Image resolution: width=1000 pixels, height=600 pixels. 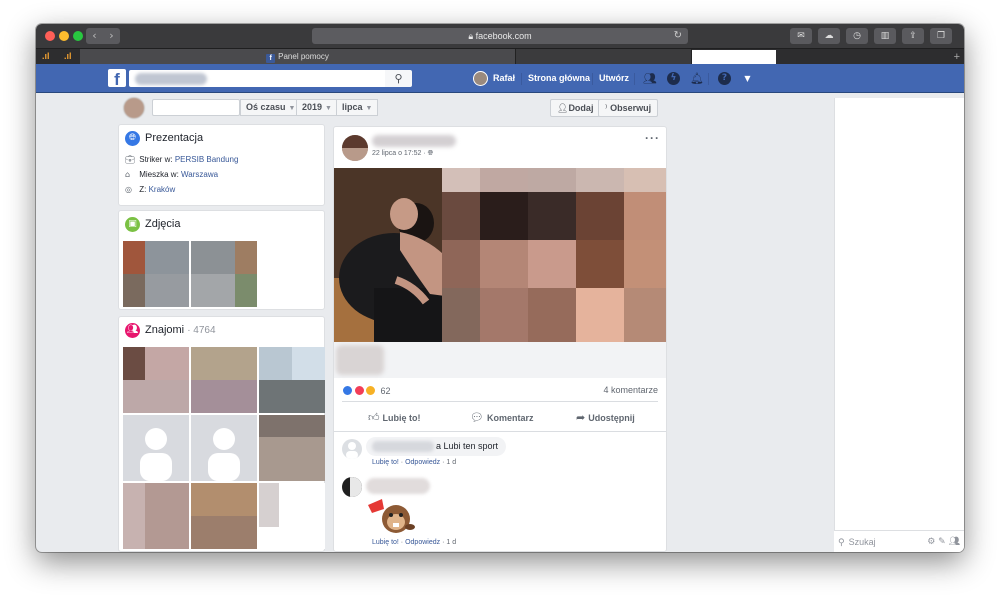 I want to click on default-avatar-icon, so click(x=156, y=454).